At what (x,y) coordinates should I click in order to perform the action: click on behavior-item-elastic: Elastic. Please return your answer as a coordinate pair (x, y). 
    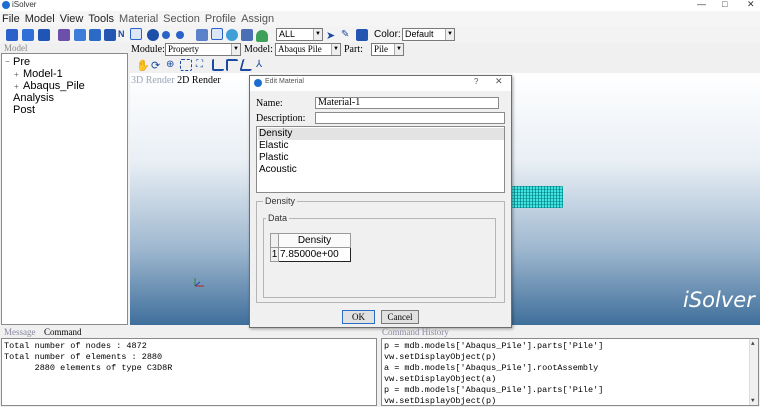
    Looking at the image, I should click on (381, 146).